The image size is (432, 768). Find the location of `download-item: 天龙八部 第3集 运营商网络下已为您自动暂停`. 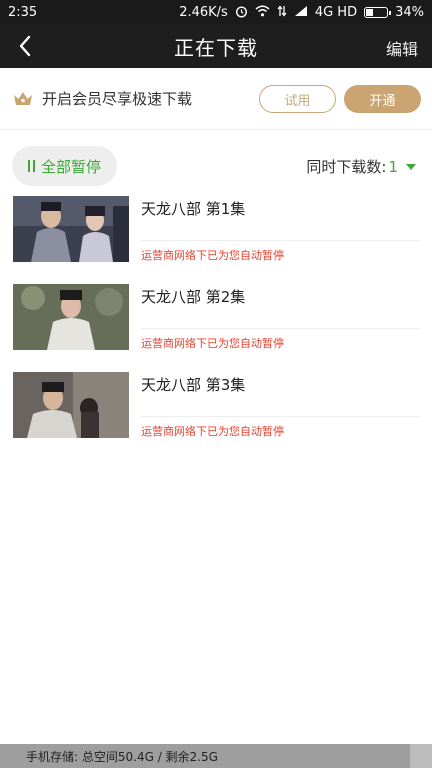

download-item: 天龙八部 第3集 运营商网络下已为您自动暂停 is located at coordinates (216, 416).